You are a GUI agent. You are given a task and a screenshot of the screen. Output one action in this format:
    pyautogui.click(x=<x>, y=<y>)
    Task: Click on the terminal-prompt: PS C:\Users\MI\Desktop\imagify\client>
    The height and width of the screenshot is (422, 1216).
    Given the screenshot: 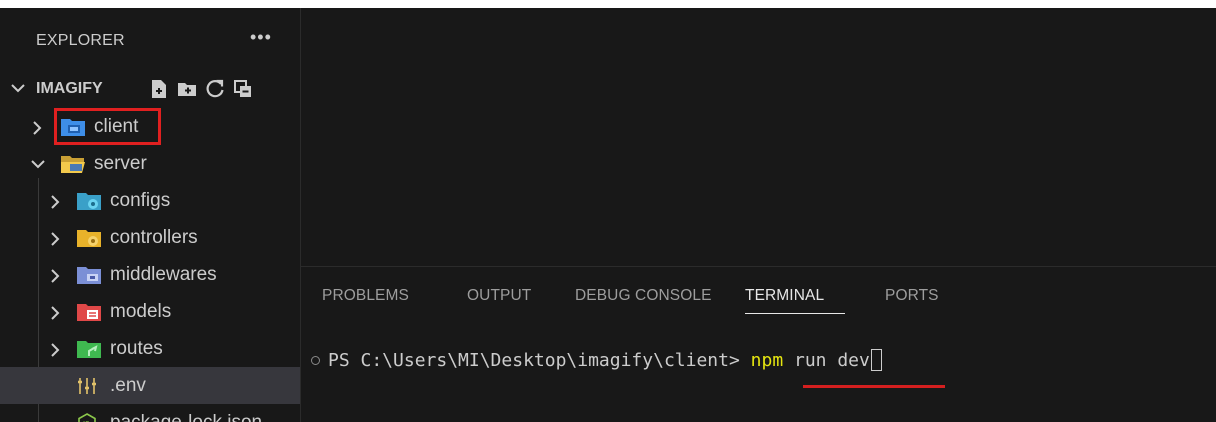 What is the action you would take?
    pyautogui.click(x=539, y=360)
    